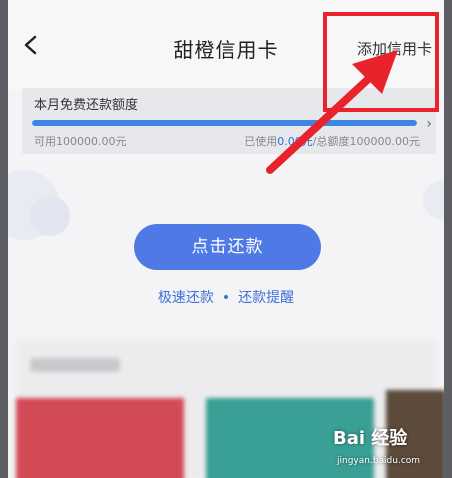 This screenshot has width=452, height=478. I want to click on fast-repay-link: 极速还款, so click(186, 298).